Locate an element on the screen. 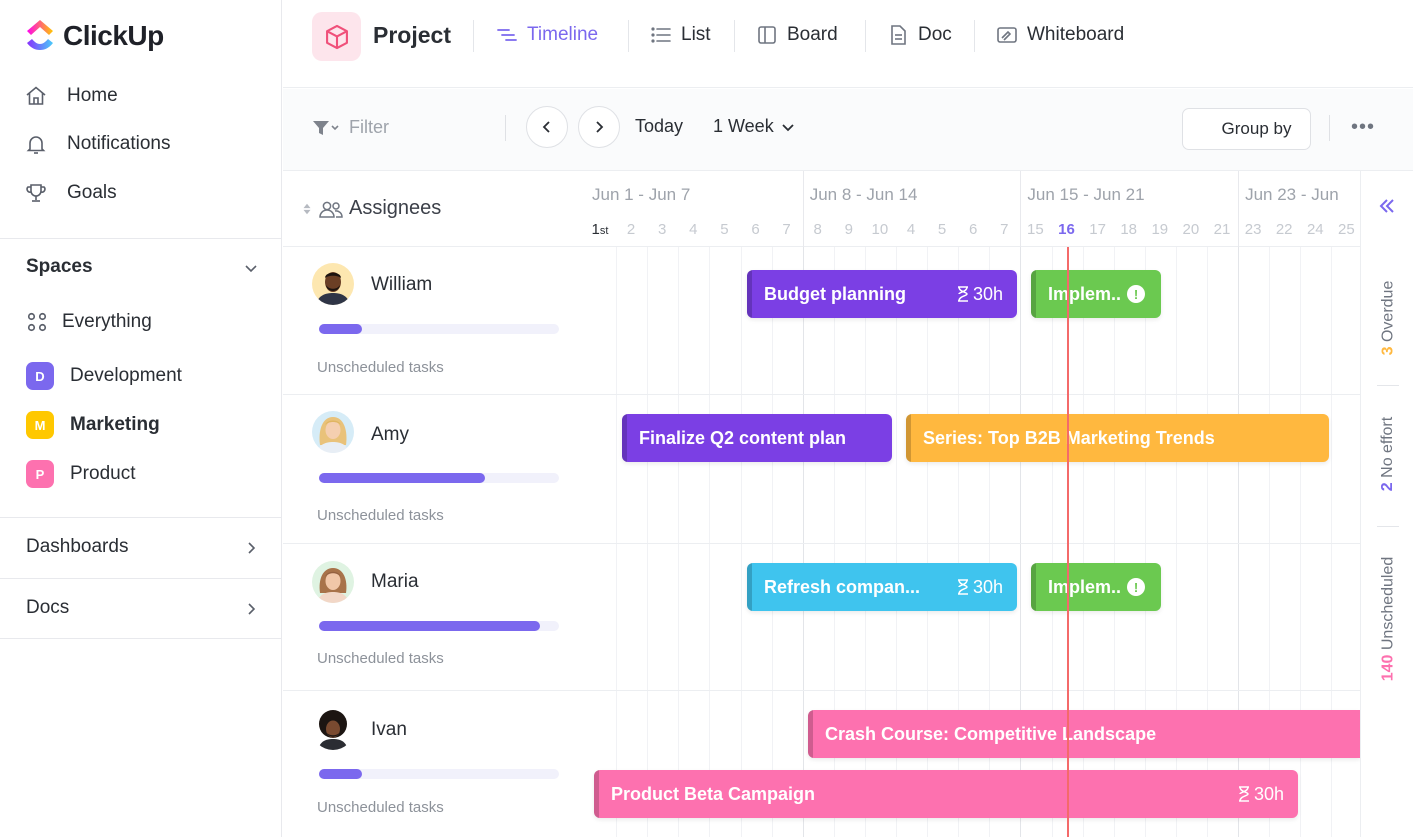 The width and height of the screenshot is (1413, 837). no-effort-filter: 2 No effort is located at coordinates (1388, 454).